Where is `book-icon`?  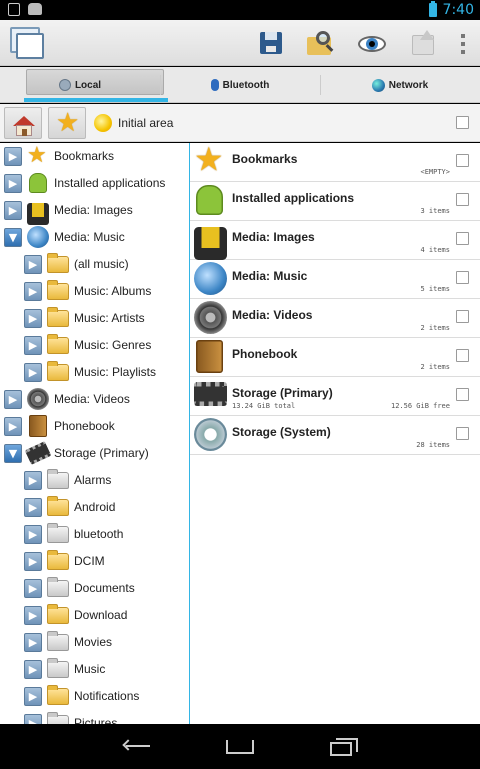 book-icon is located at coordinates (38, 426).